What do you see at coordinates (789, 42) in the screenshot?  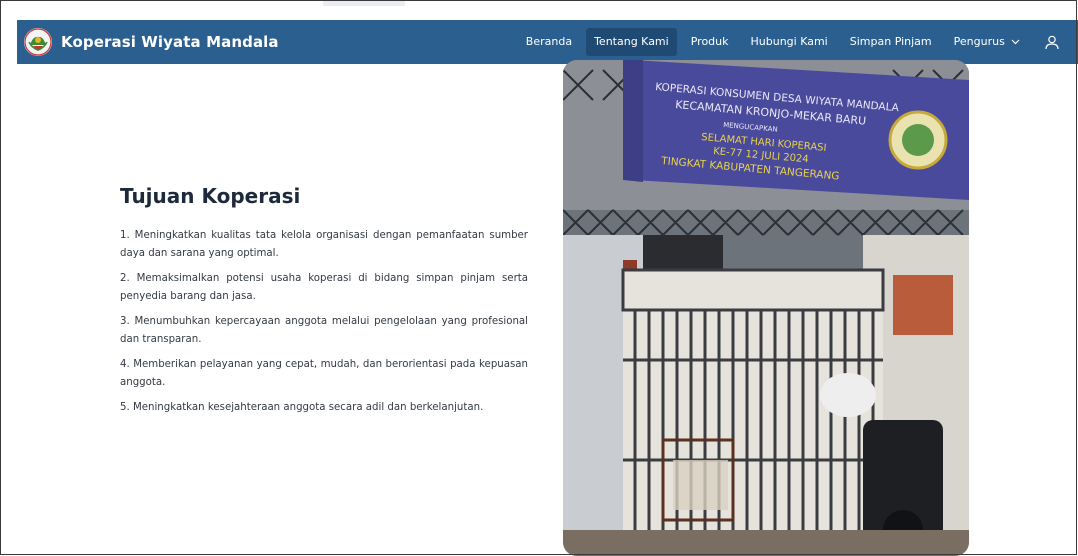 I see `nav-item-hubungi-kami: Hubungi Kami` at bounding box center [789, 42].